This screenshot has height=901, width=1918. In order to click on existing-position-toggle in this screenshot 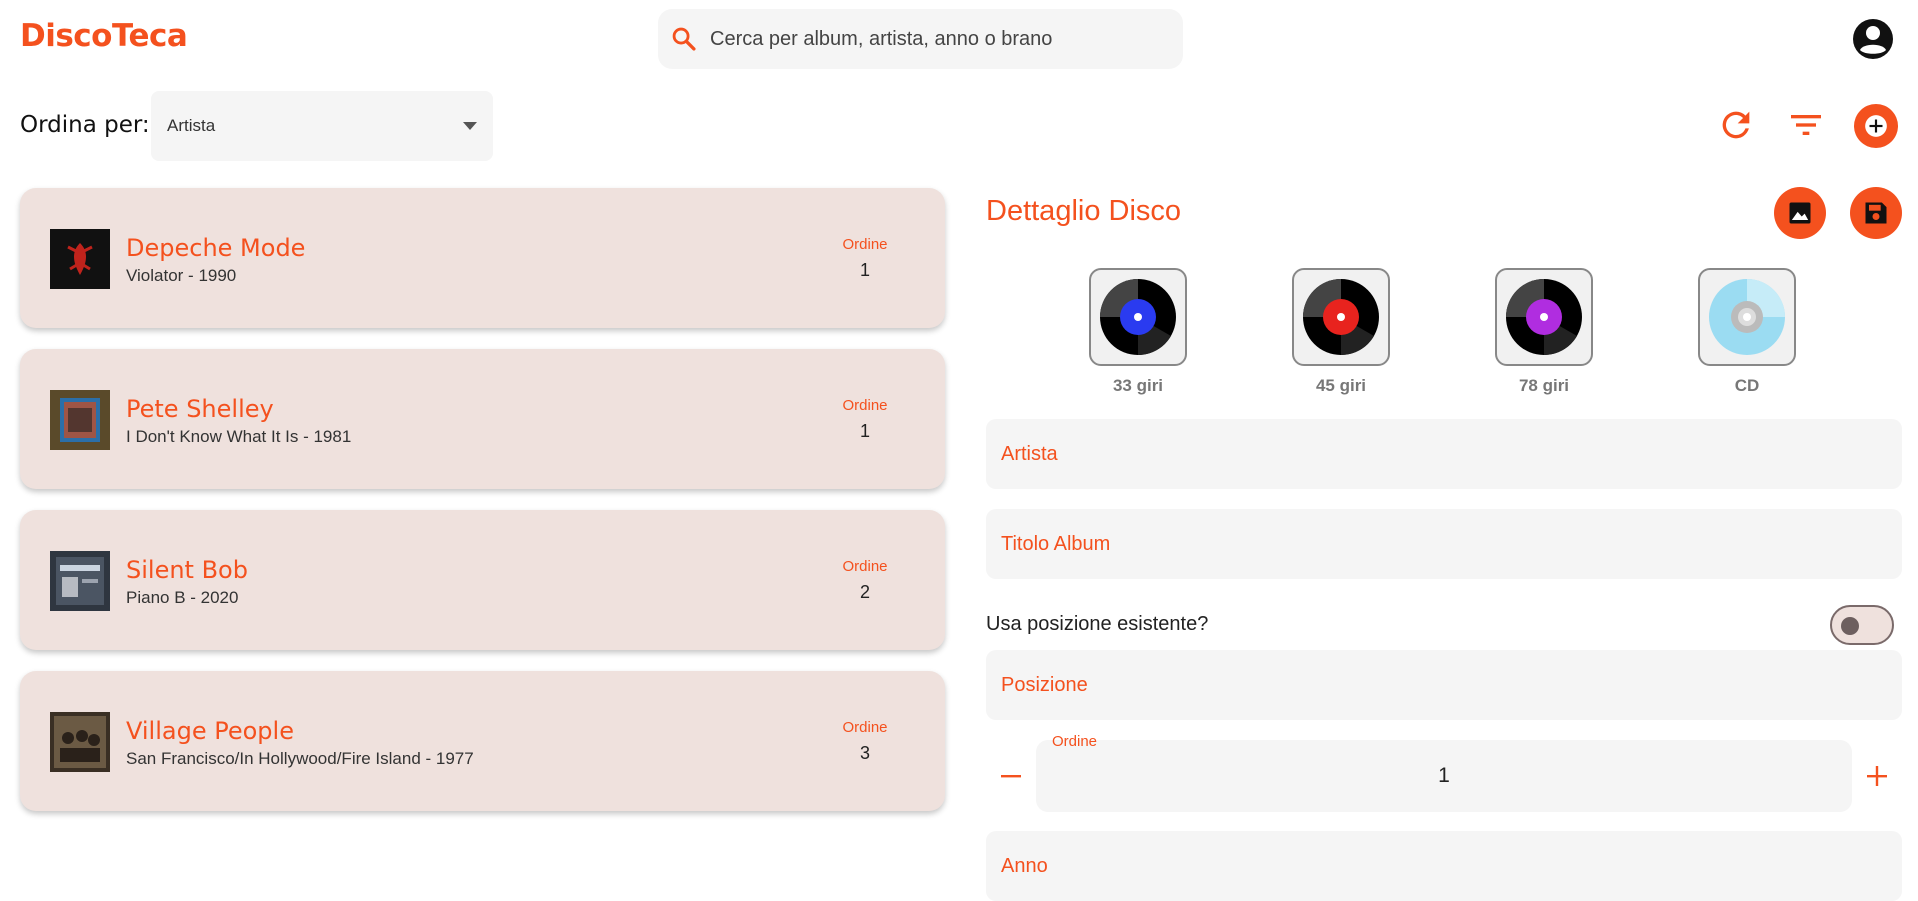, I will do `click(1862, 625)`.